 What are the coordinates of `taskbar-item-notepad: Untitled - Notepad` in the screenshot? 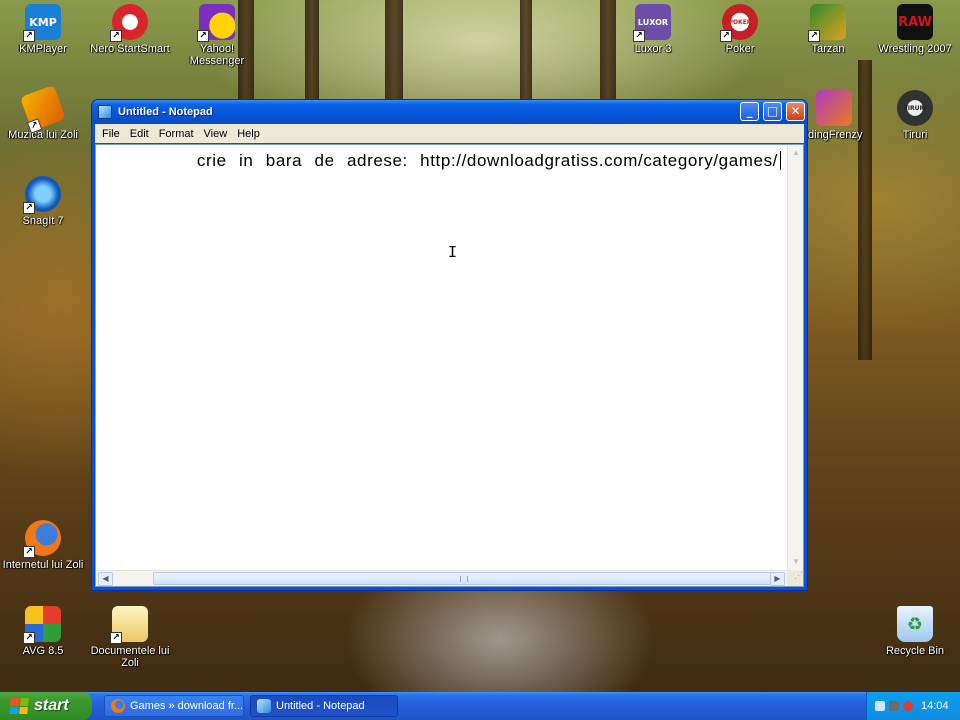 It's located at (324, 706).